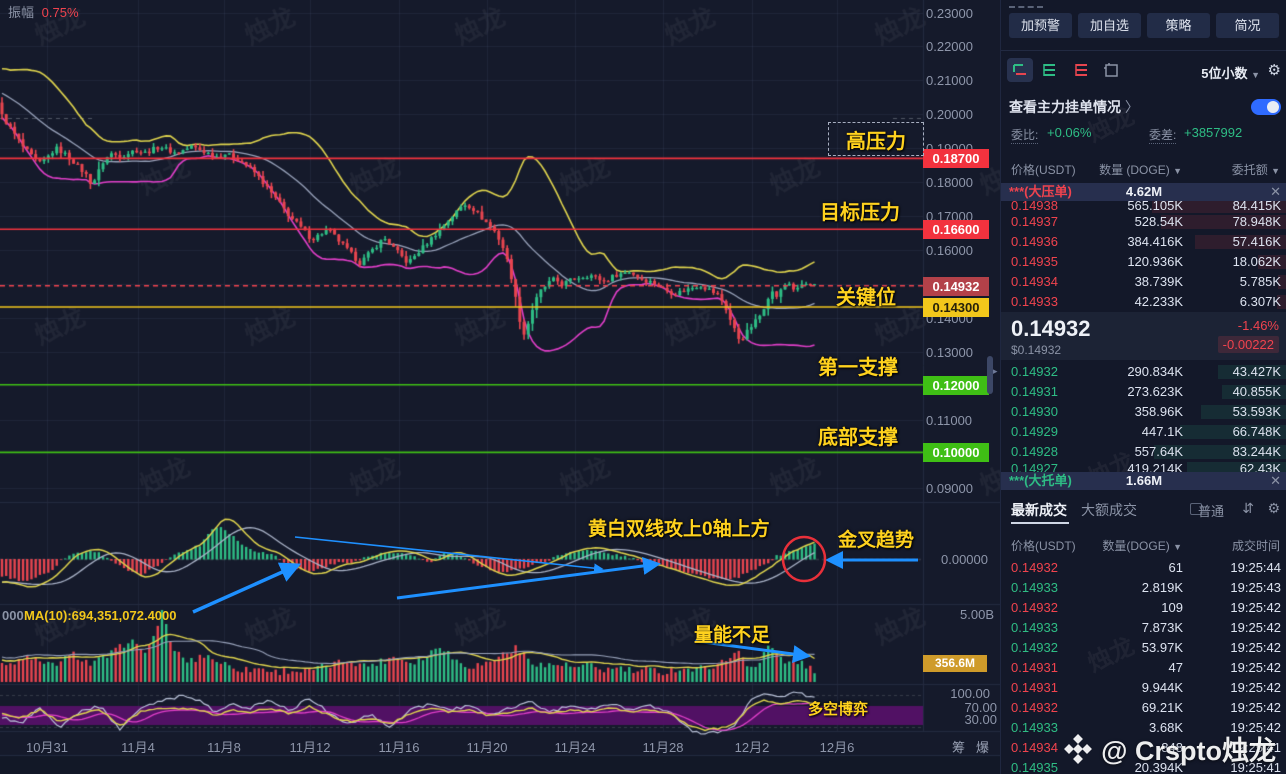  What do you see at coordinates (60, 12) in the screenshot?
I see `amplitude-value: 0.75%` at bounding box center [60, 12].